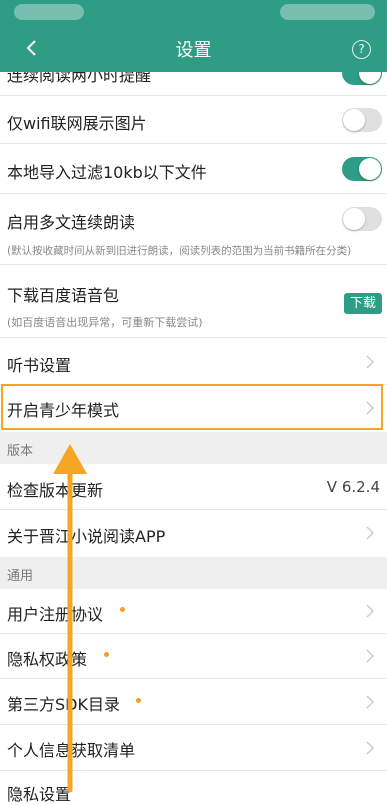 The width and height of the screenshot is (387, 805). What do you see at coordinates (193, 573) in the screenshot?
I see `section-header-general: 通用` at bounding box center [193, 573].